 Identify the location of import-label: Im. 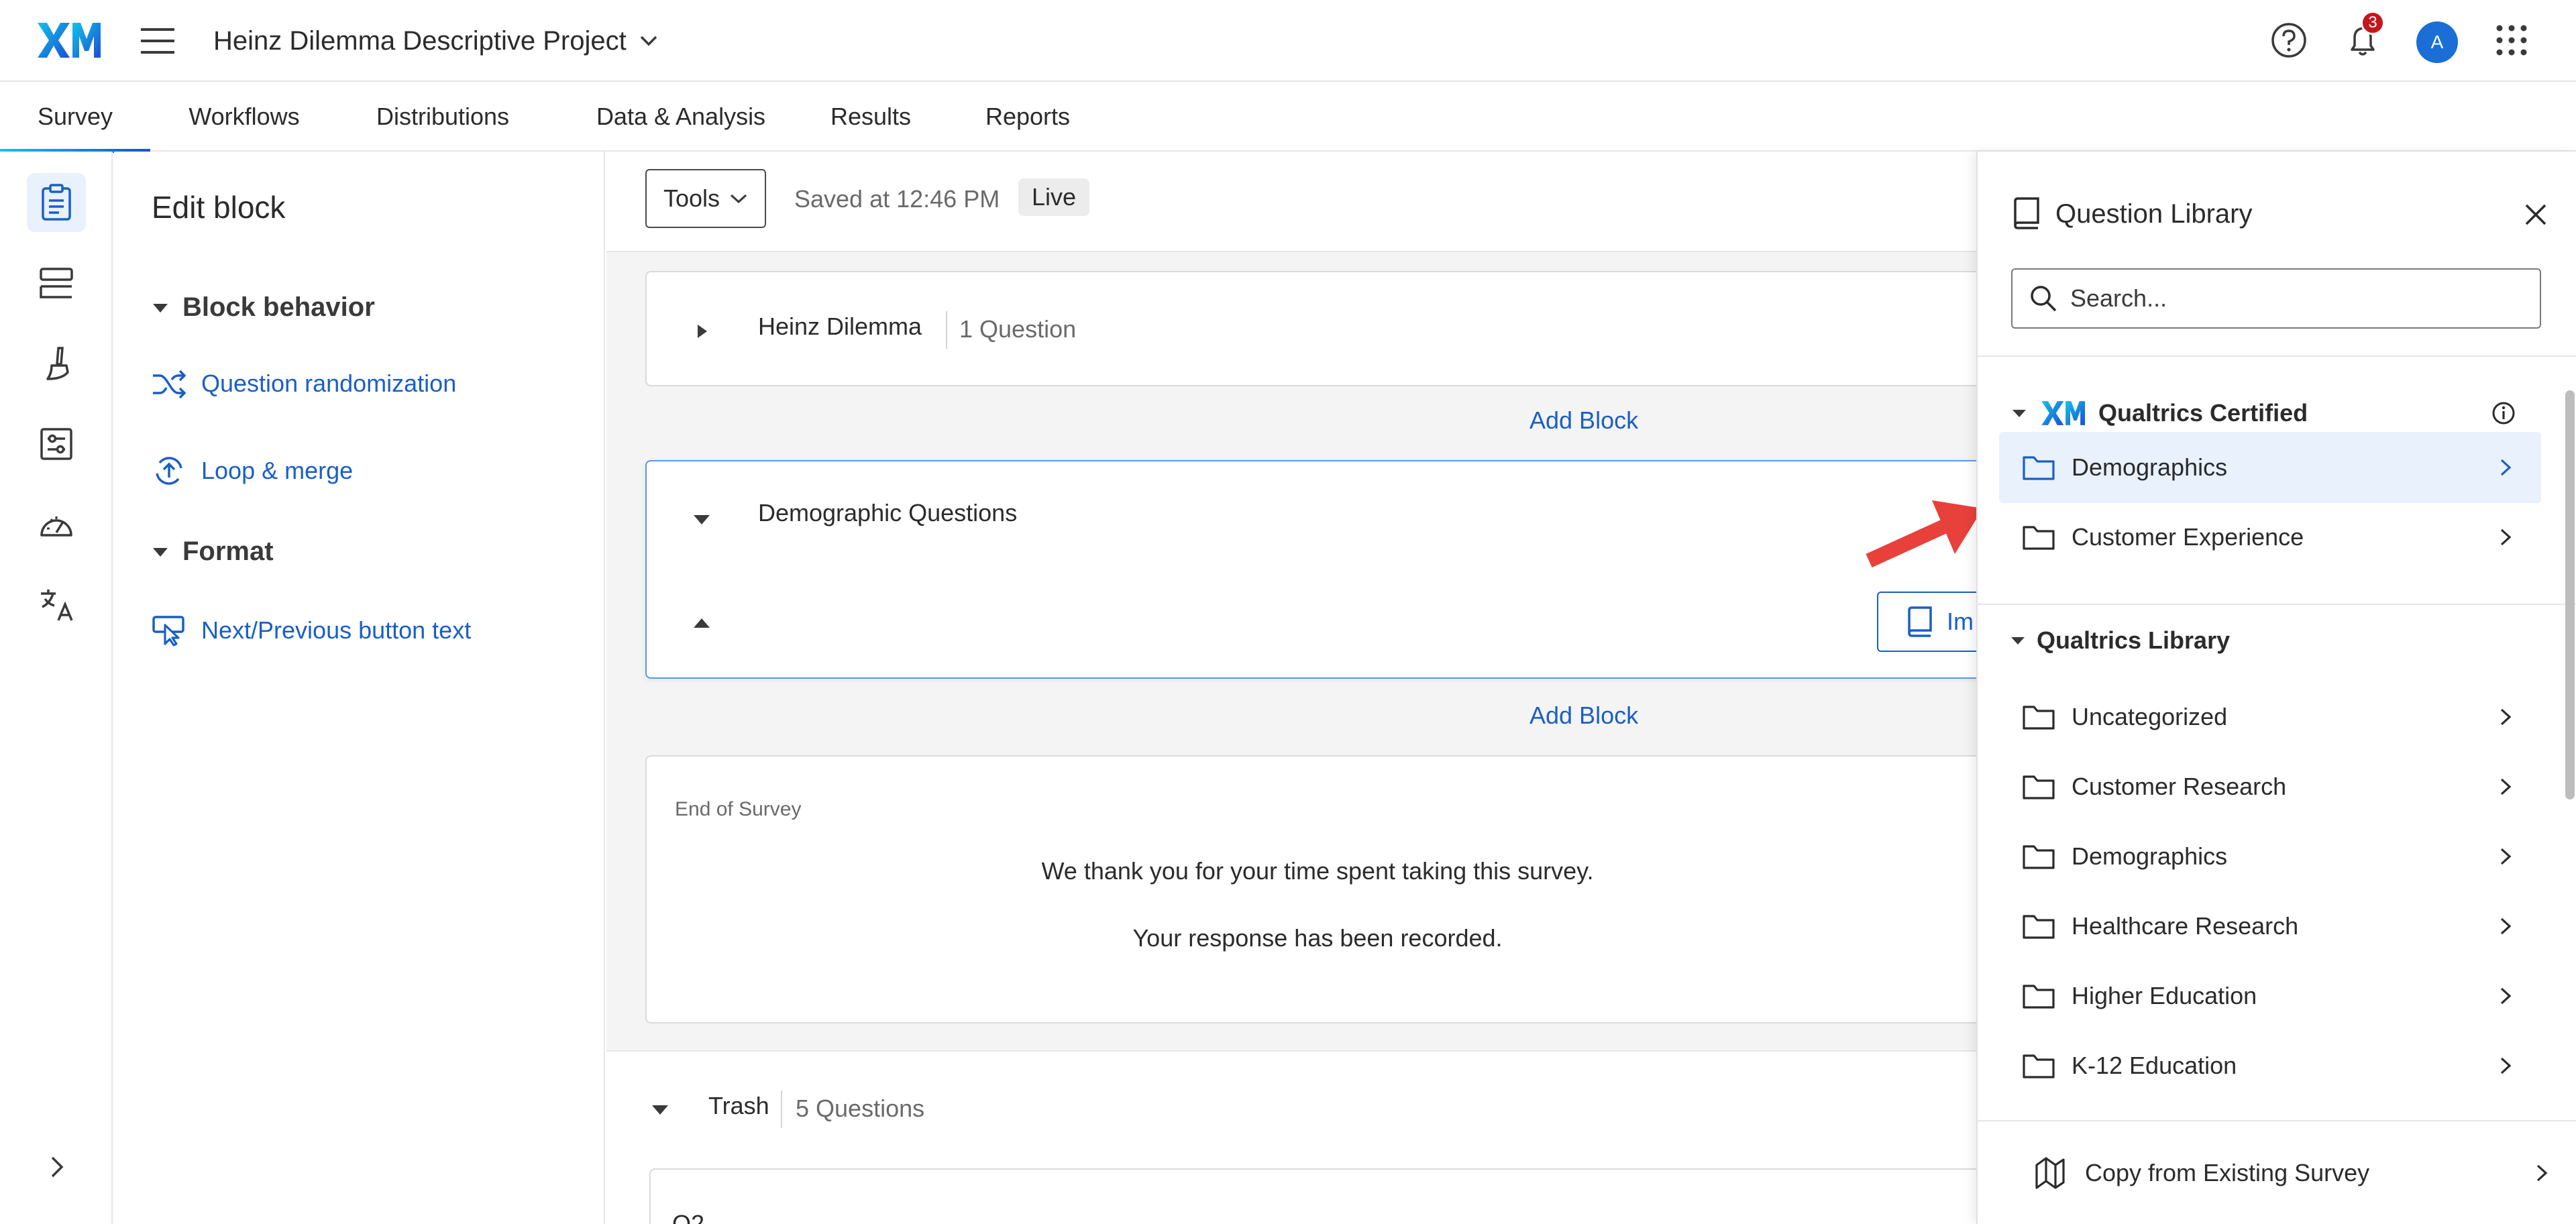
(1960, 621).